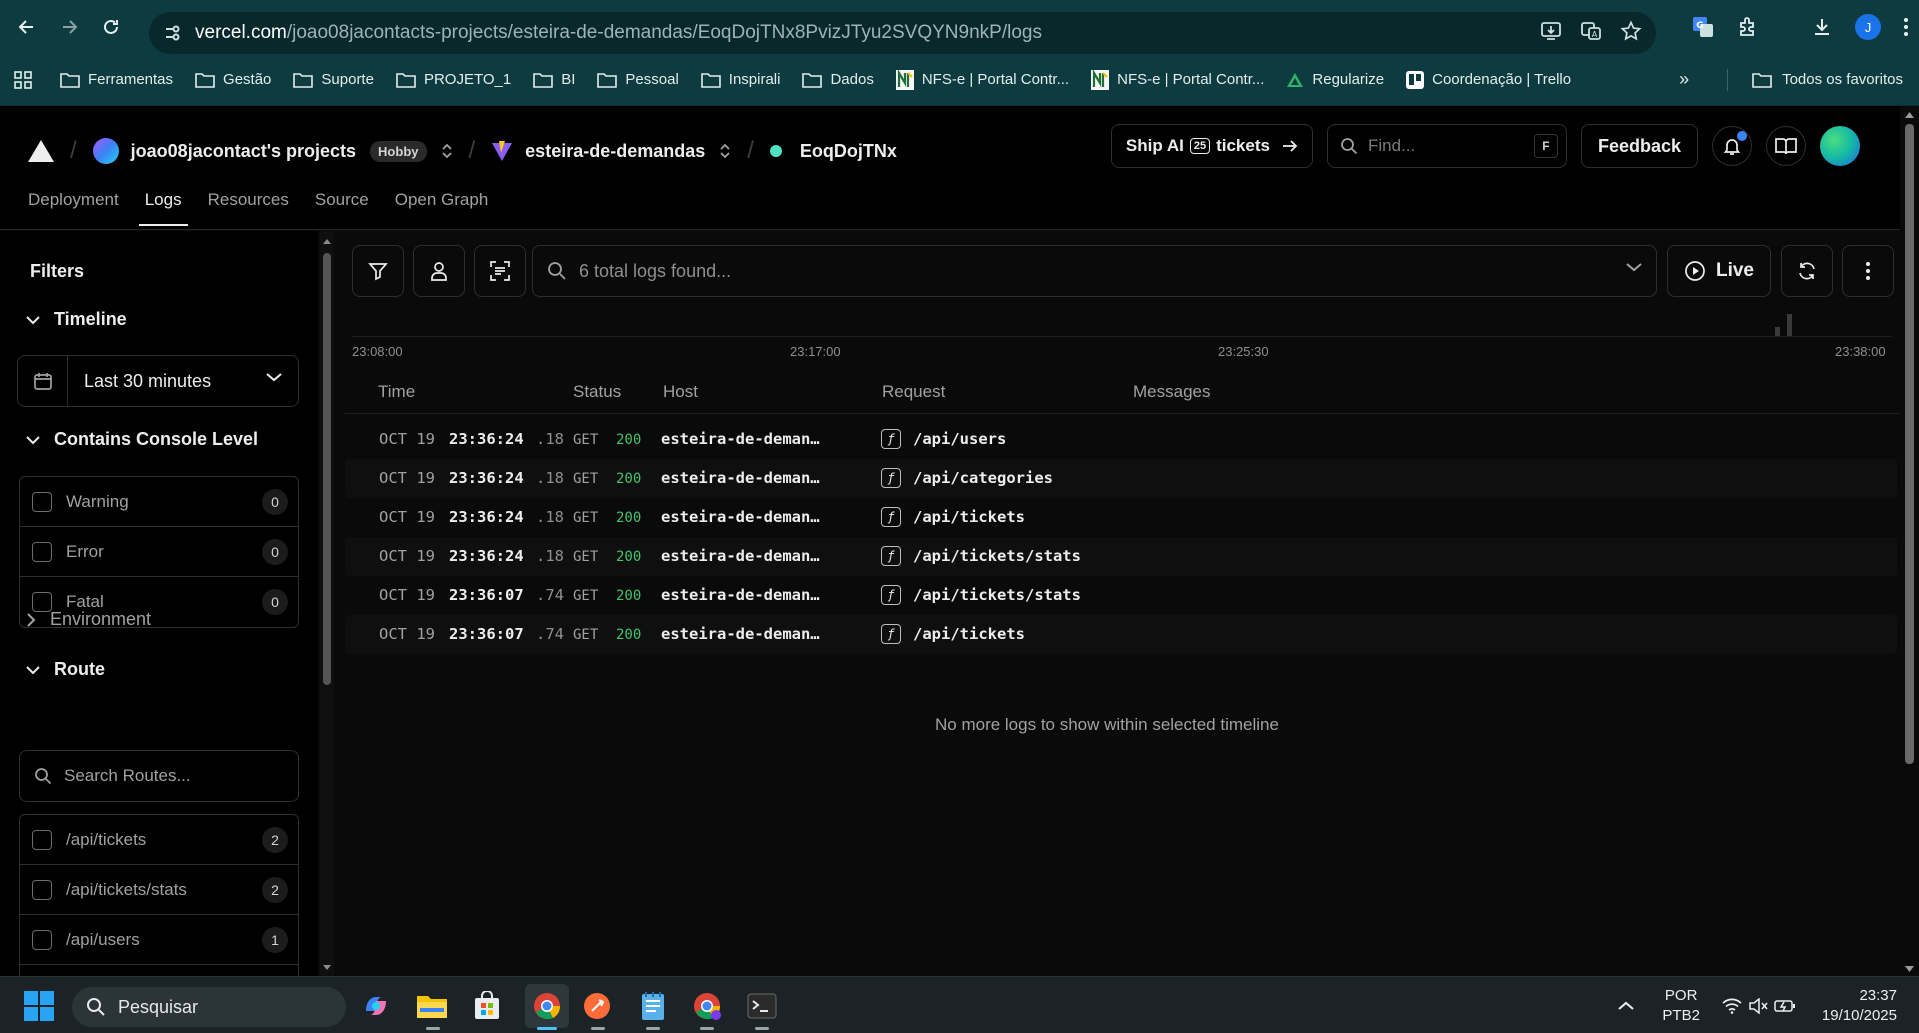 Image resolution: width=1919 pixels, height=1033 pixels. What do you see at coordinates (680, 392) in the screenshot?
I see `column-header-host: Host` at bounding box center [680, 392].